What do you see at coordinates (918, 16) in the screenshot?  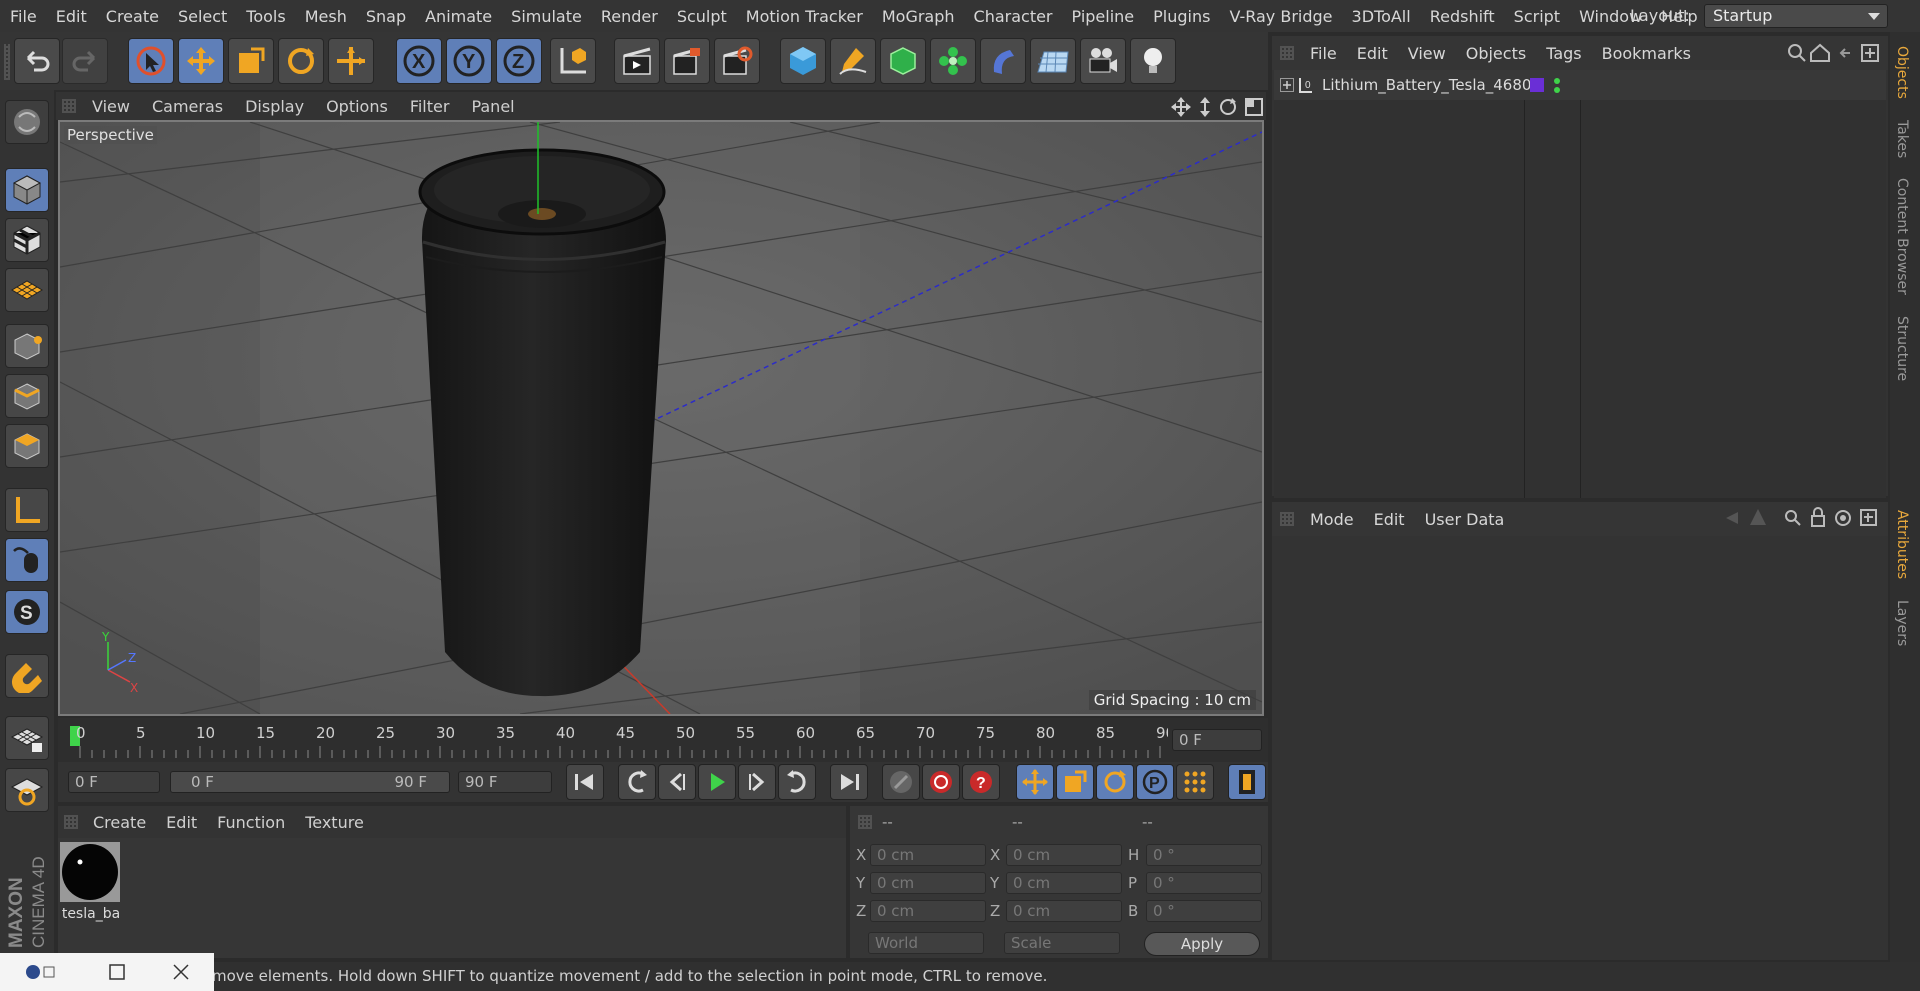 I see `menu-mograph: MoGraph` at bounding box center [918, 16].